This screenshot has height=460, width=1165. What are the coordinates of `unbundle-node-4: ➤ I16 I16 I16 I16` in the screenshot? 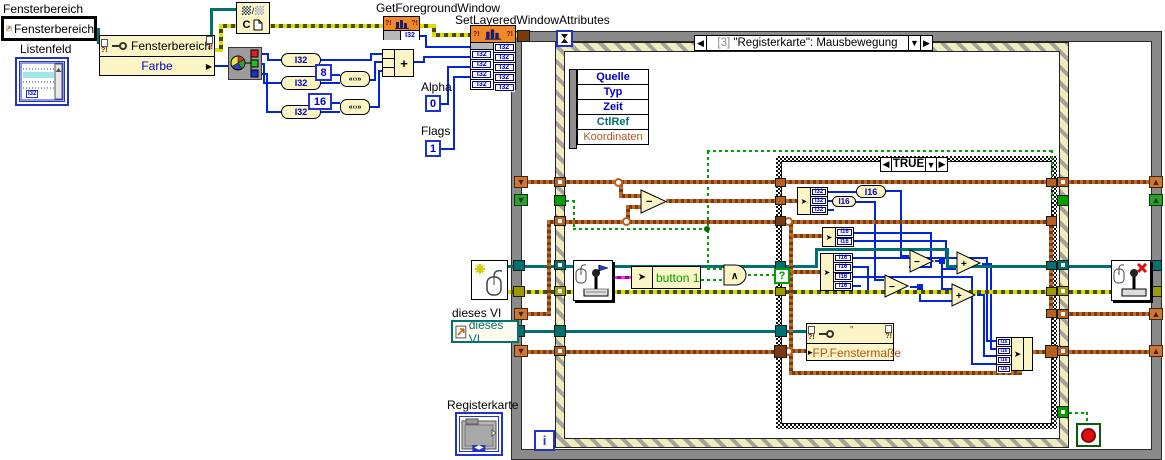 It's located at (836, 272).